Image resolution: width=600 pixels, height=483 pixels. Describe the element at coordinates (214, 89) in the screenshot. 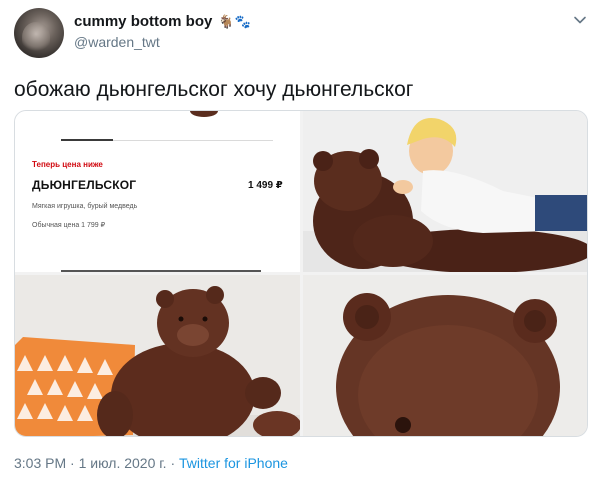

I see `tweet-text: обожаю дьюнгельског хочу дьюнгельског` at that location.